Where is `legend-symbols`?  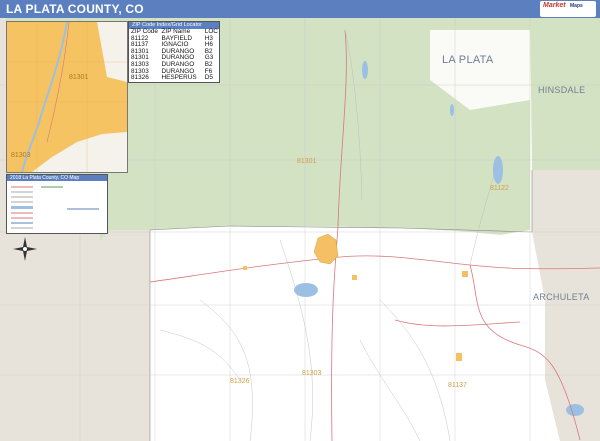
legend-symbols is located at coordinates (55, 207).